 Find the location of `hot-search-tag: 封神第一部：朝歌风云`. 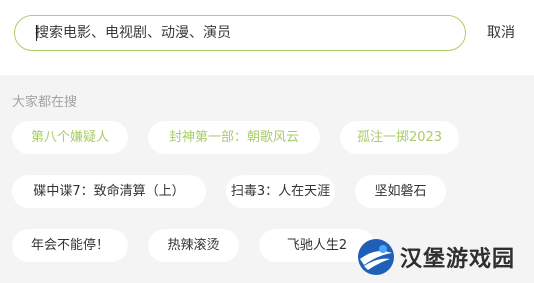

hot-search-tag: 封神第一部：朝歌风云 is located at coordinates (234, 137).